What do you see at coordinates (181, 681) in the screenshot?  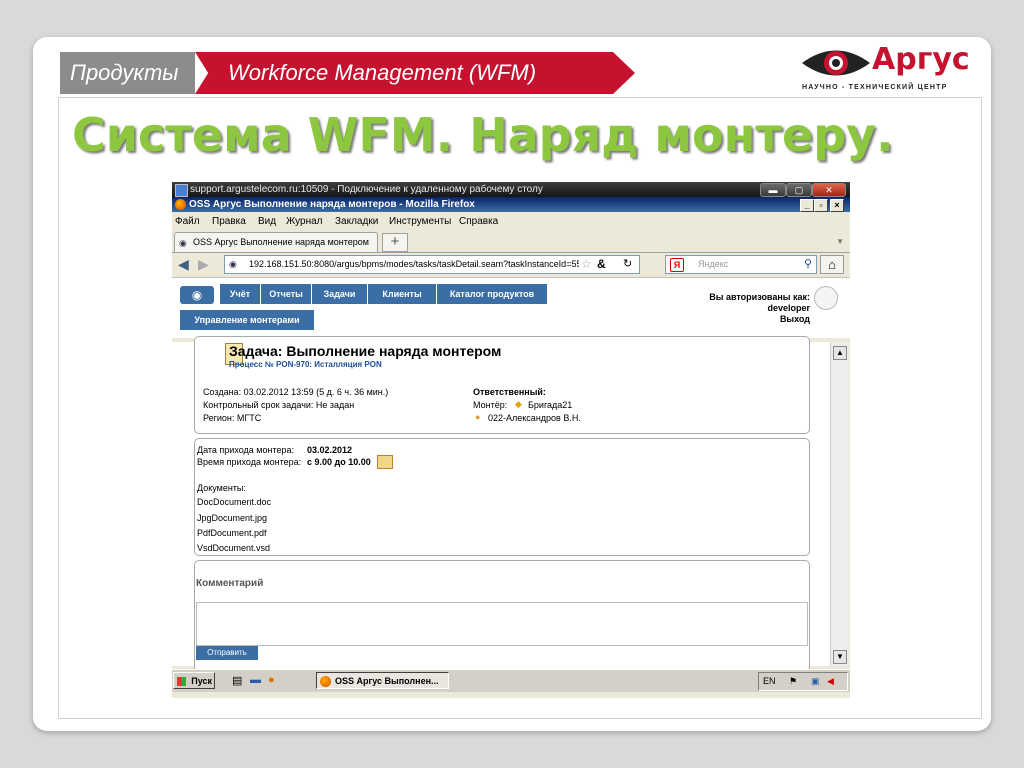 I see `windows-flag-icon` at bounding box center [181, 681].